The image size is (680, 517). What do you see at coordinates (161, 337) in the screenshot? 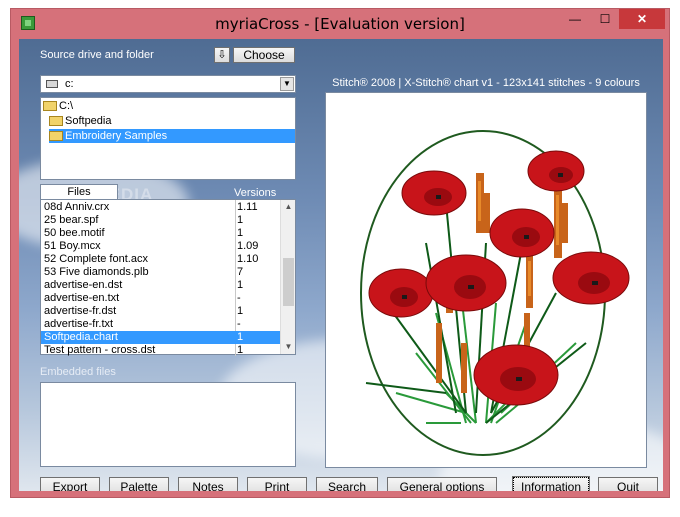
I see `list-item-selected: Softpedia.chart 1` at bounding box center [161, 337].